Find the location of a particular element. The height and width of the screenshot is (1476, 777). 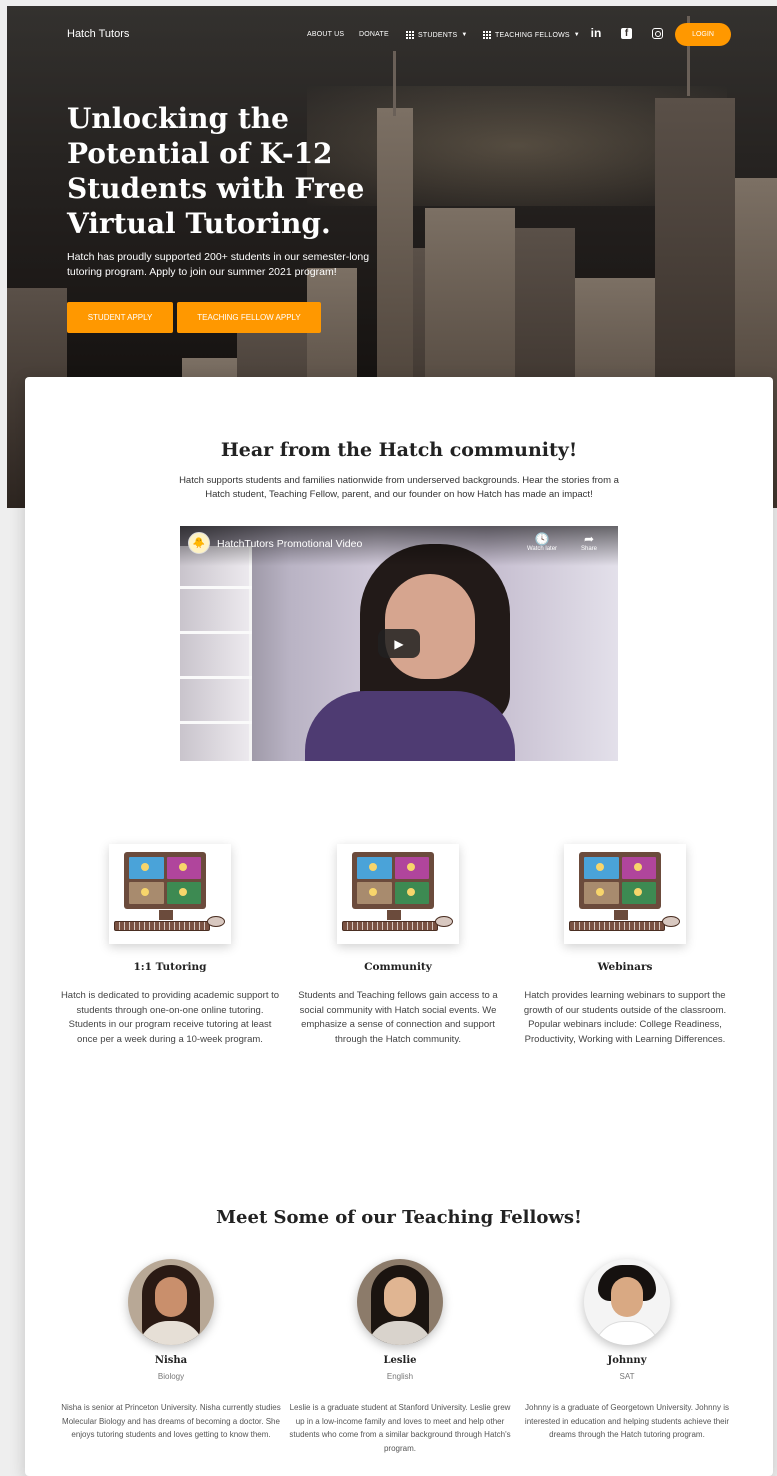

fellow-name: Johnny is located at coordinates (627, 1360).